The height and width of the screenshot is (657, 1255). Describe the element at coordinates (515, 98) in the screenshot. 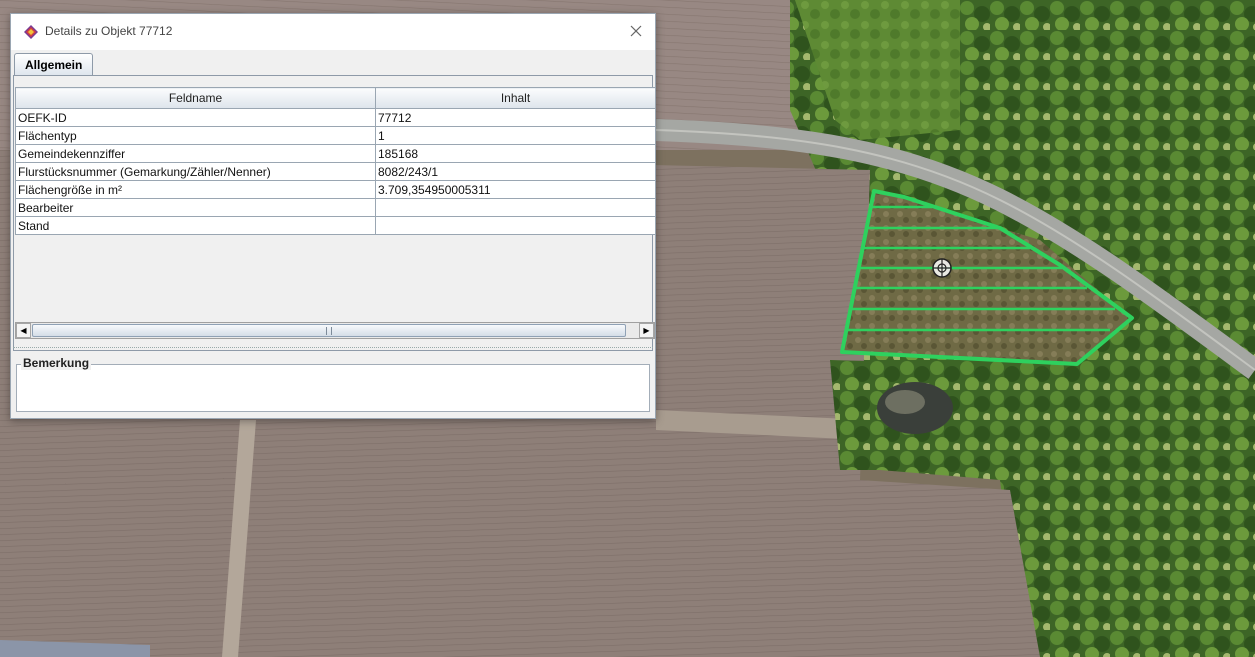

I see `column-header-inhalt: Inhalt` at that location.